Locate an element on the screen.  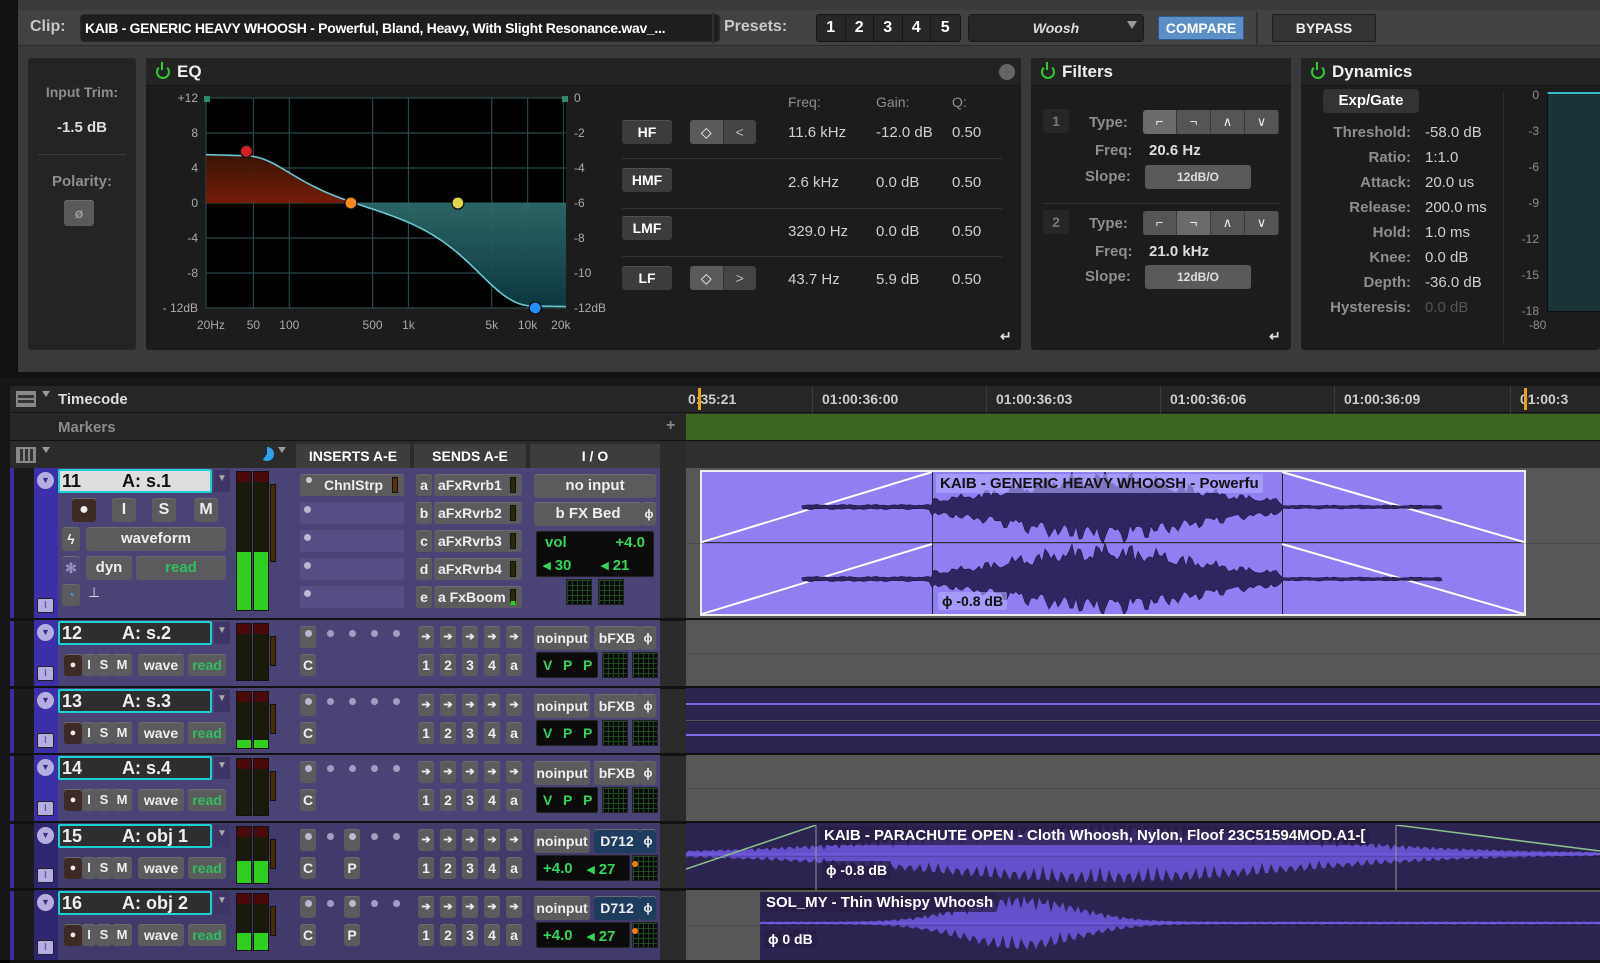
track-11-volume-mini-fader is located at coordinates (273, 523).